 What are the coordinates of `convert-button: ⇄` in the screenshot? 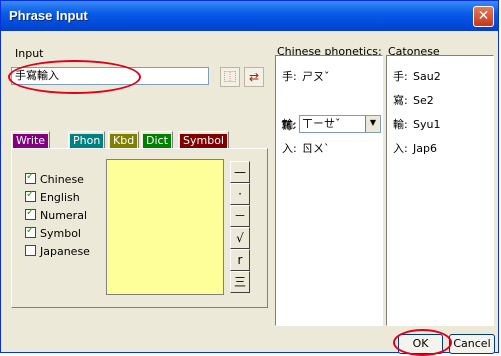 It's located at (254, 77).